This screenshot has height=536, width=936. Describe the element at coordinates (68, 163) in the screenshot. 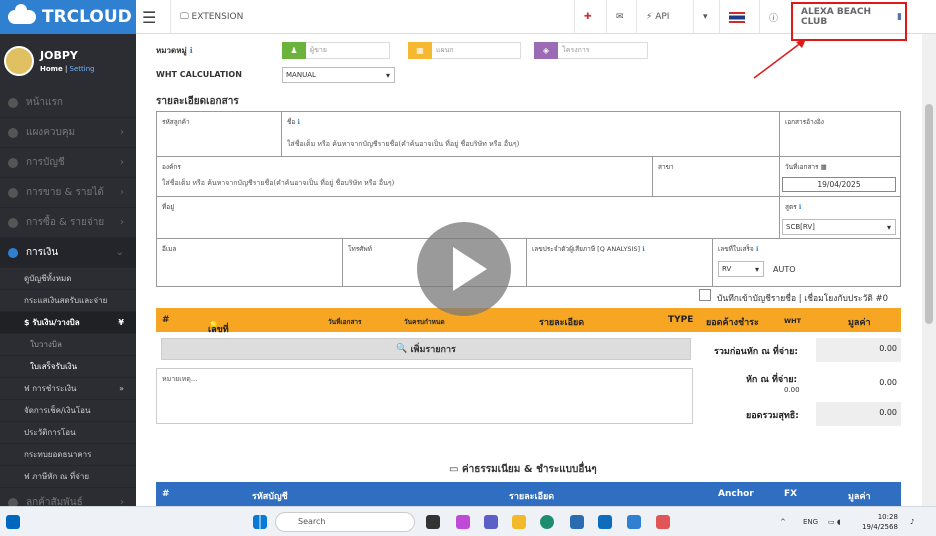

I see `sidebar-item-accounting: การบัญชี ›` at that location.